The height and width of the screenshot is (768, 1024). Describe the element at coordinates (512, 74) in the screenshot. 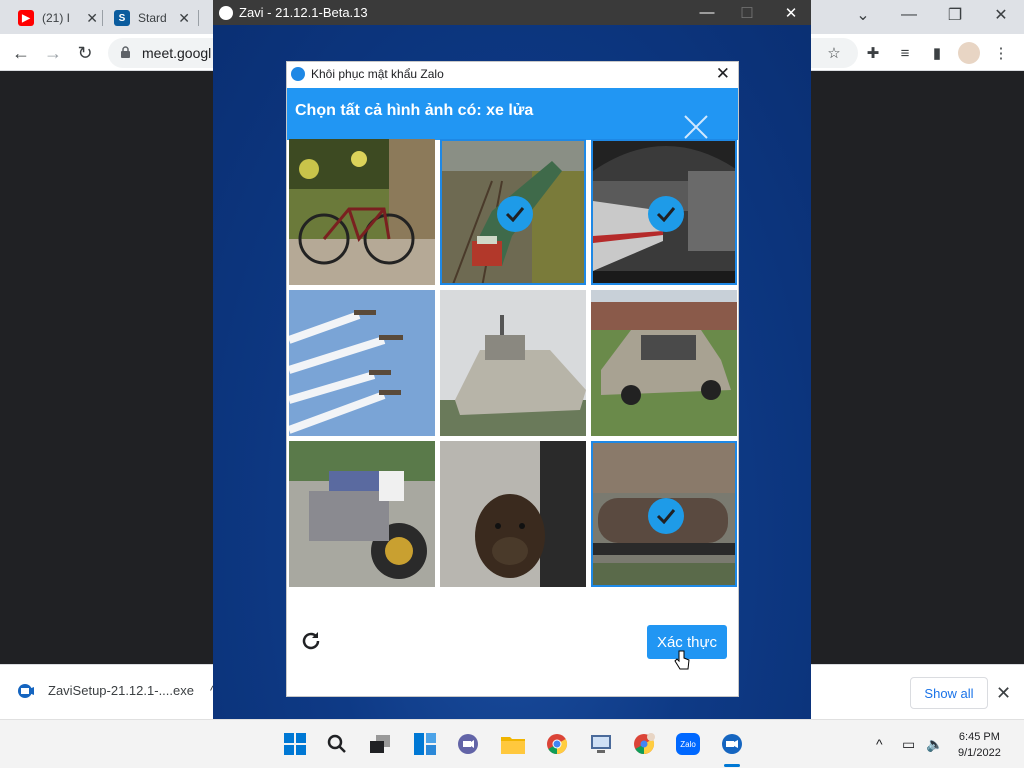

I see `dialog-title-bar: Khôi phục mật khẩu Zalo` at that location.